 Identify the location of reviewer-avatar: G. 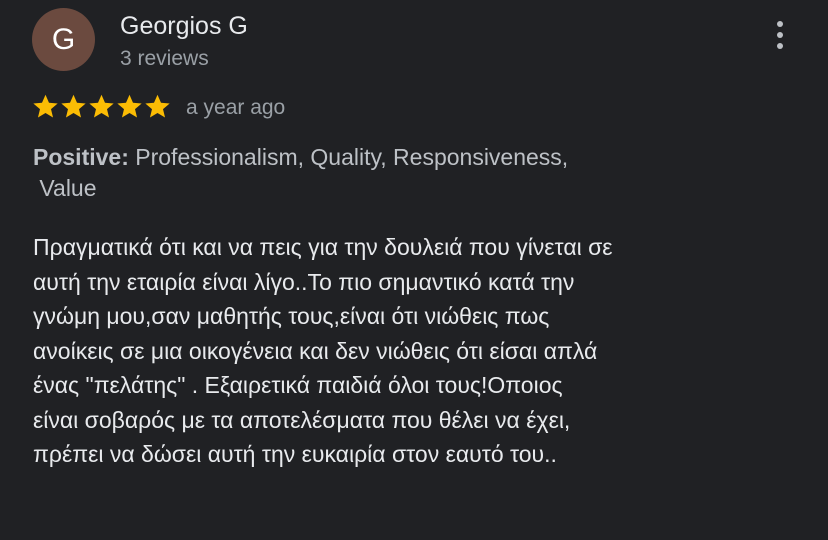
(63, 39).